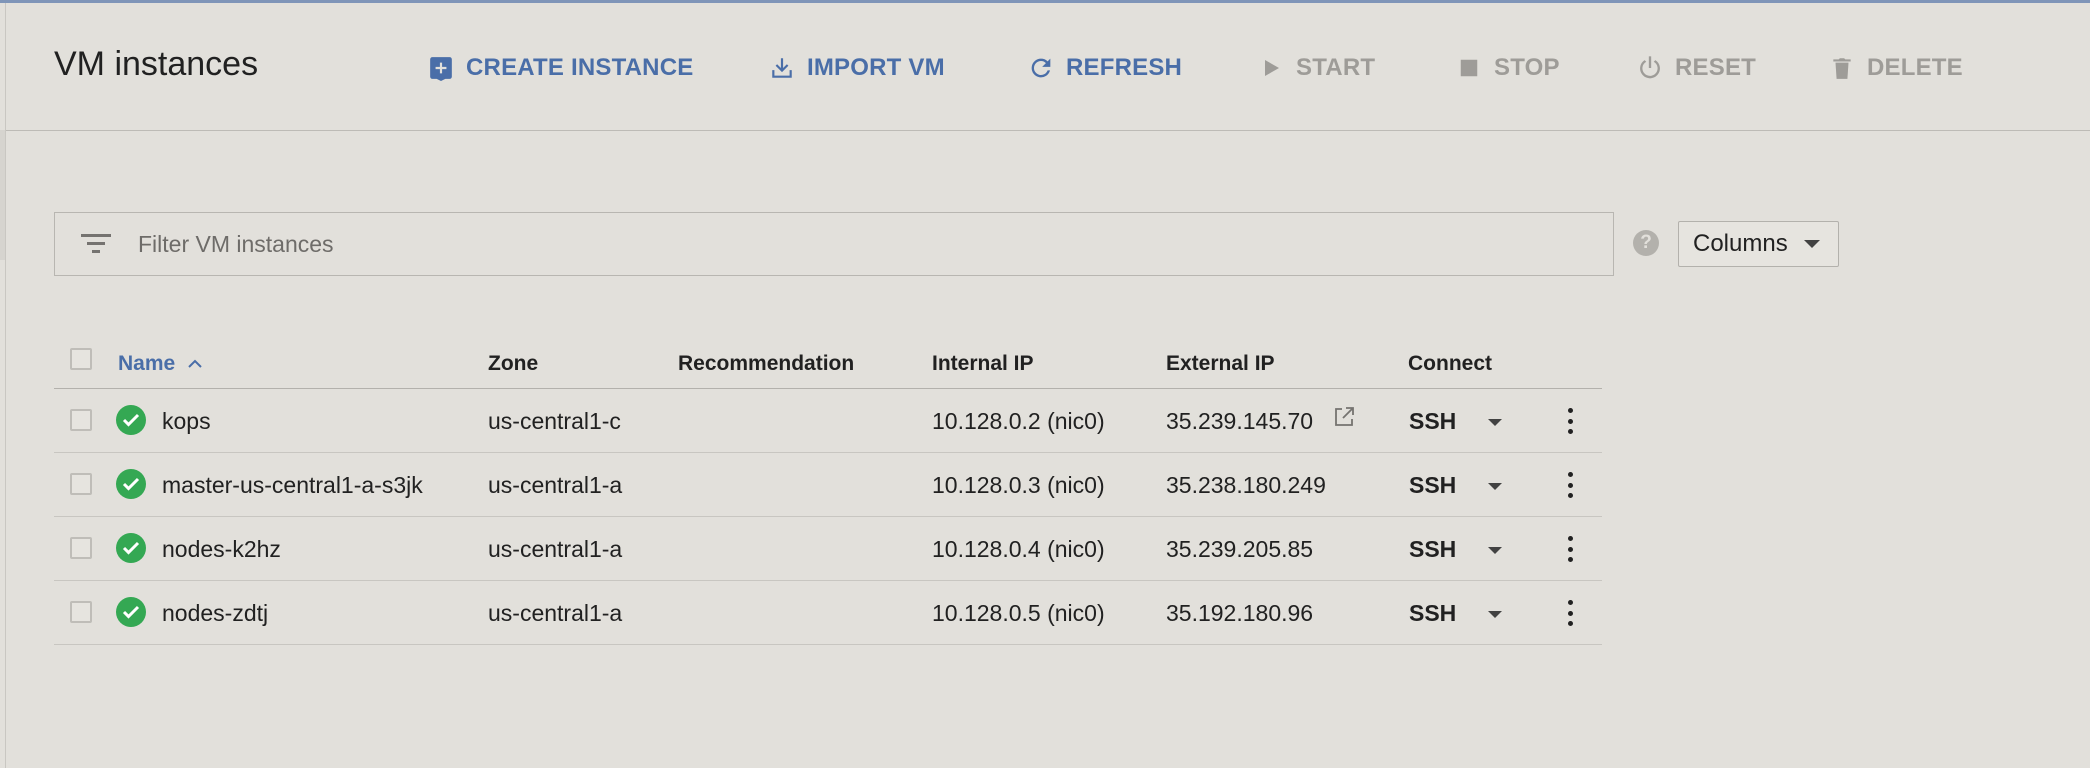 Image resolution: width=2090 pixels, height=768 pixels. Describe the element at coordinates (1271, 68) in the screenshot. I see `play-icon` at that location.